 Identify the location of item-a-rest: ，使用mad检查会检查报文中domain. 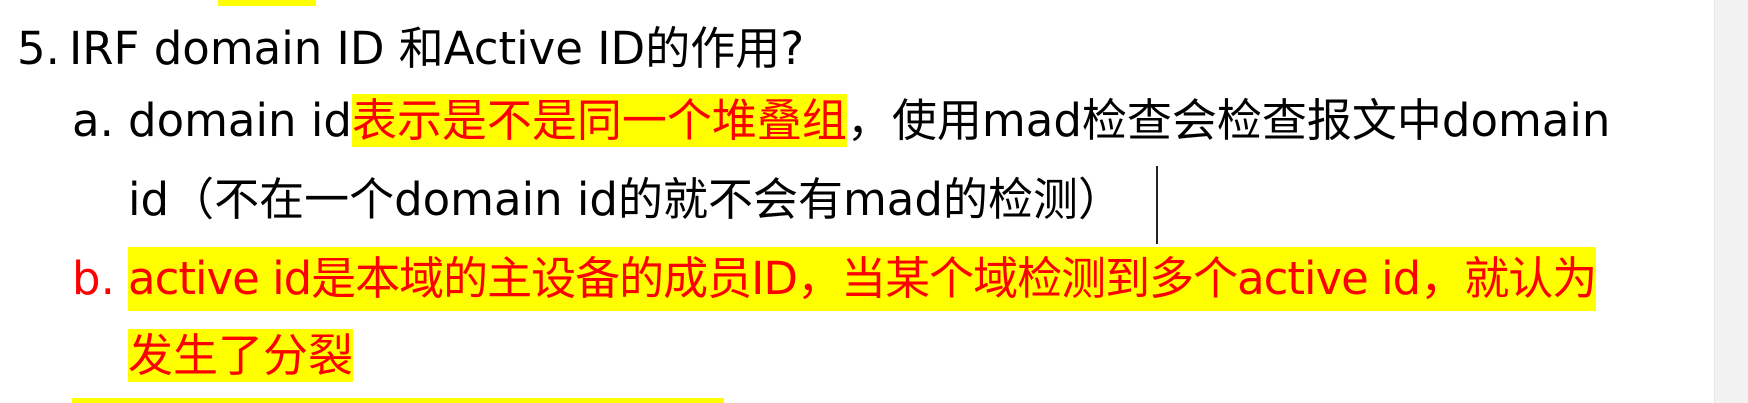
(1228, 120).